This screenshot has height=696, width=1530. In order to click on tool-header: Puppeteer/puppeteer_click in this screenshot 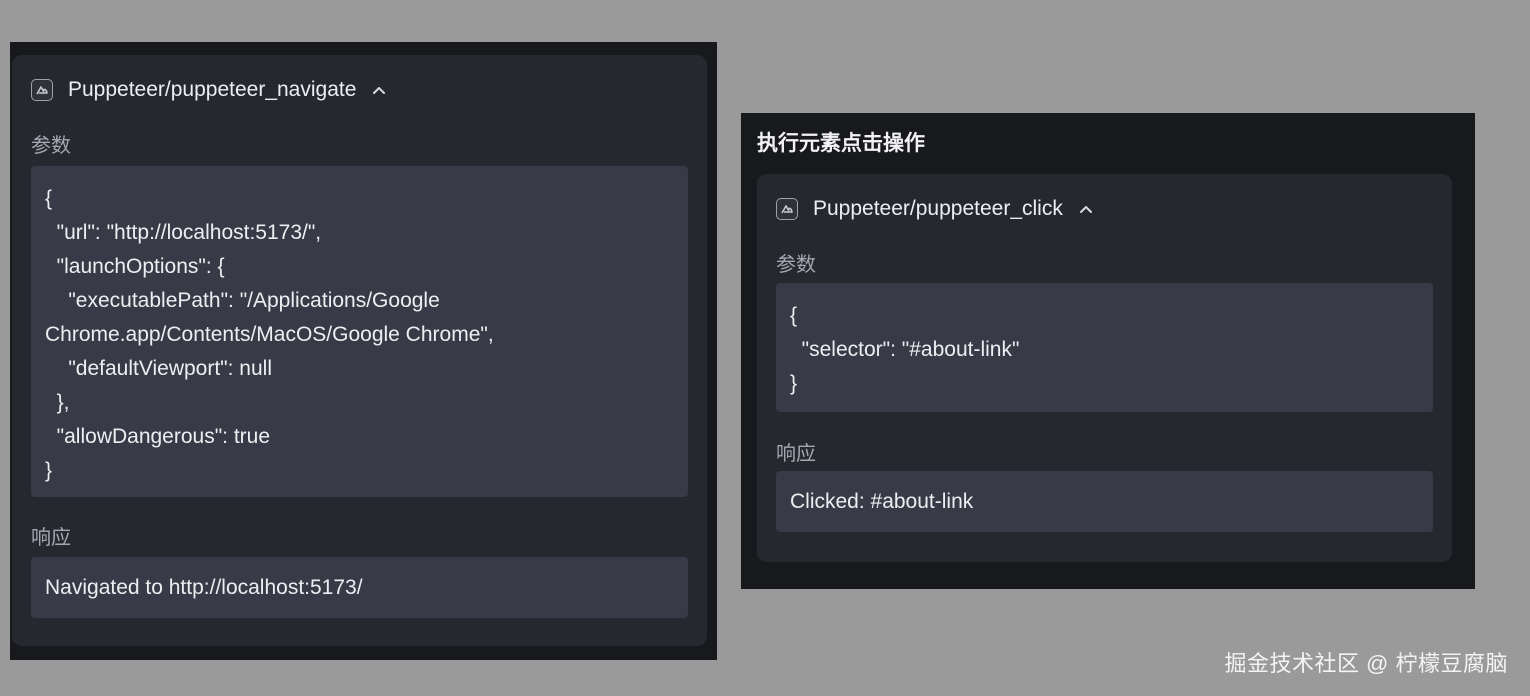, I will do `click(934, 209)`.